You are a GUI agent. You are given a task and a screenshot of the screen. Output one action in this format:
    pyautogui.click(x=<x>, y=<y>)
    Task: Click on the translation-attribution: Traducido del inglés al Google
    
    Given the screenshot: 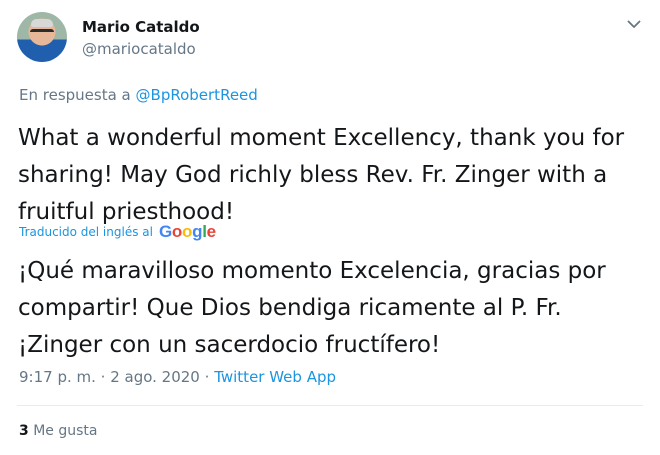 What is the action you would take?
    pyautogui.click(x=117, y=232)
    